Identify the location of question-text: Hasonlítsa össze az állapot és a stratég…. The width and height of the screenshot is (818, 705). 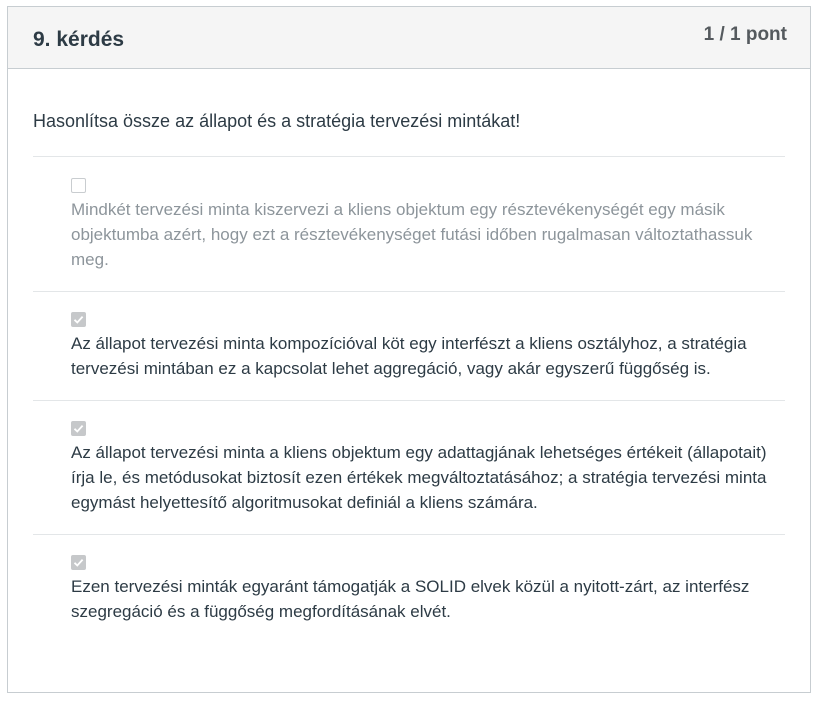
(409, 113).